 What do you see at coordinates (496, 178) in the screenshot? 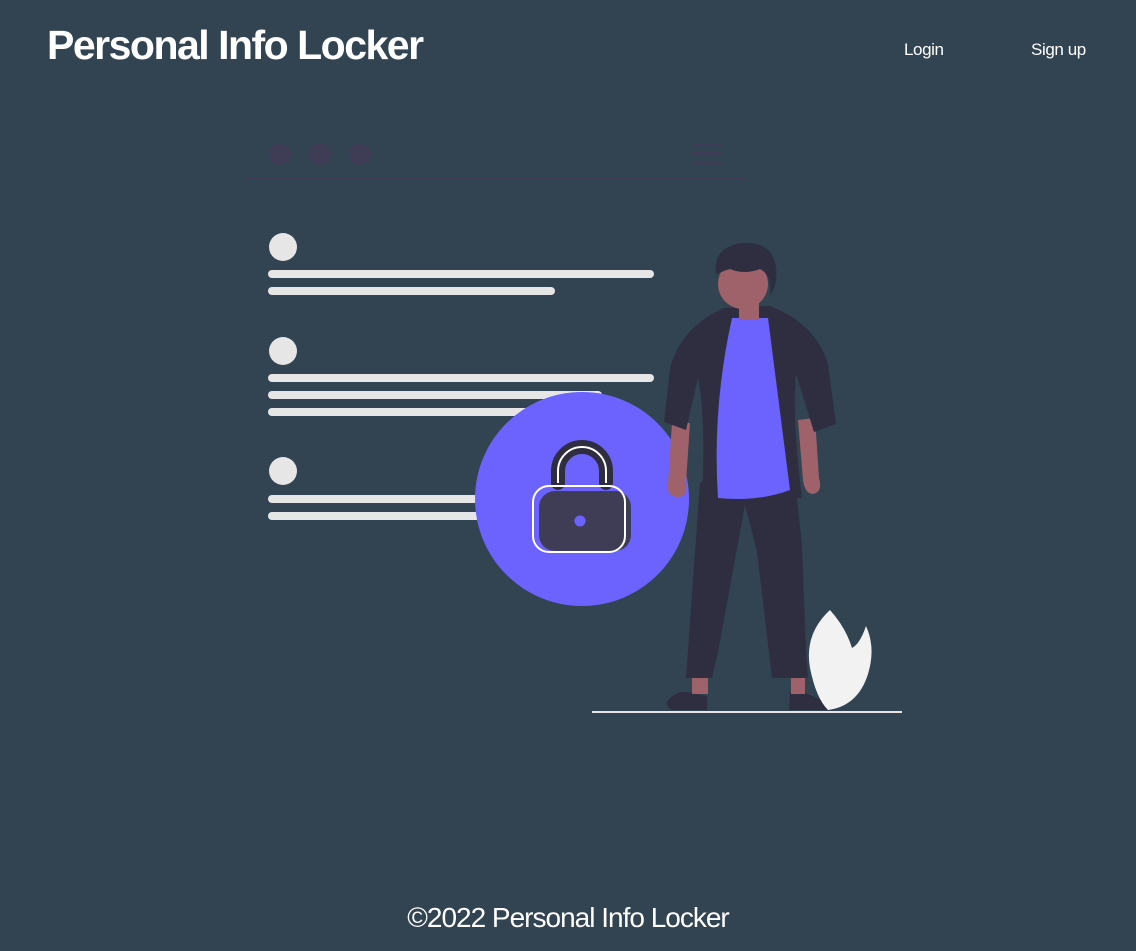
I see `window-divider` at bounding box center [496, 178].